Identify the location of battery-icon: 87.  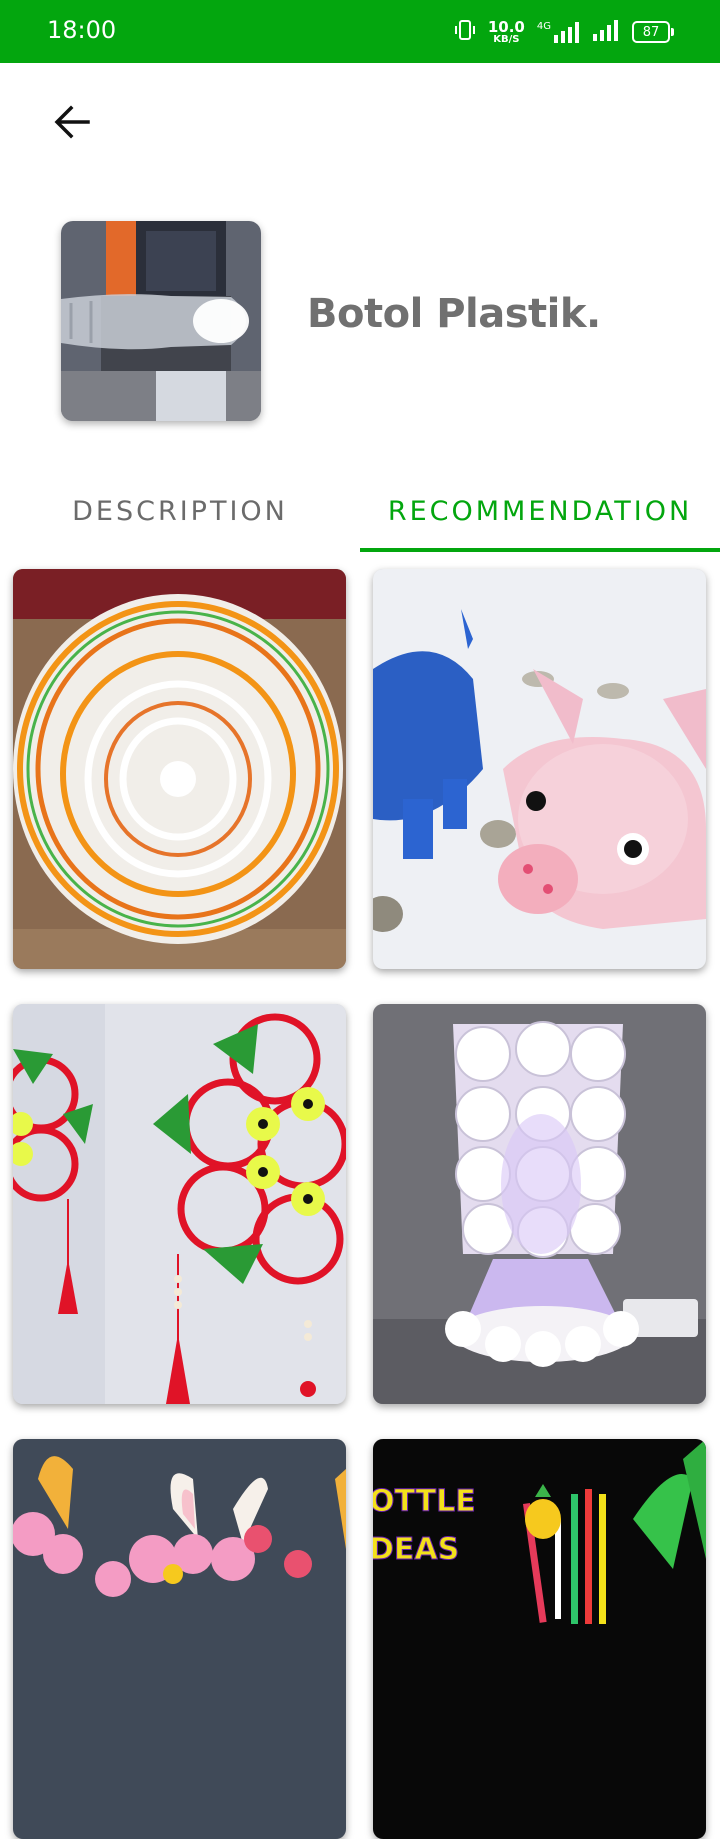
(653, 32).